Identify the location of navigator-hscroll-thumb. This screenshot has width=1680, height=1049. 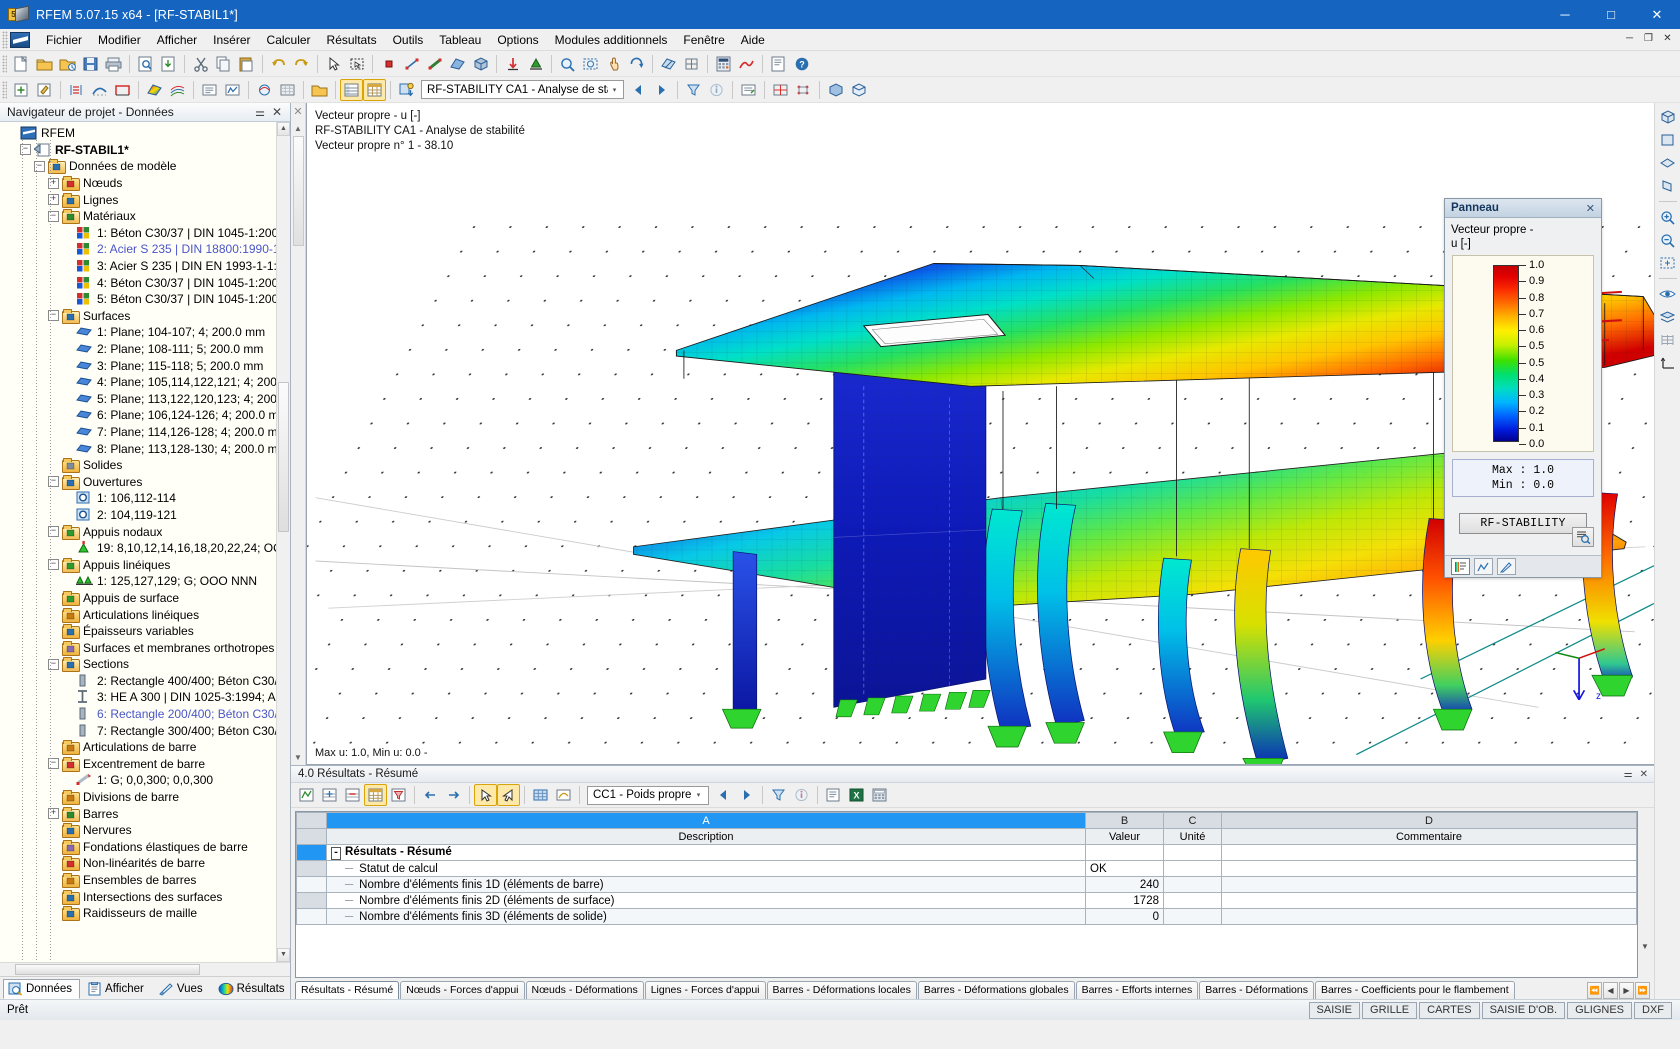
(107, 969).